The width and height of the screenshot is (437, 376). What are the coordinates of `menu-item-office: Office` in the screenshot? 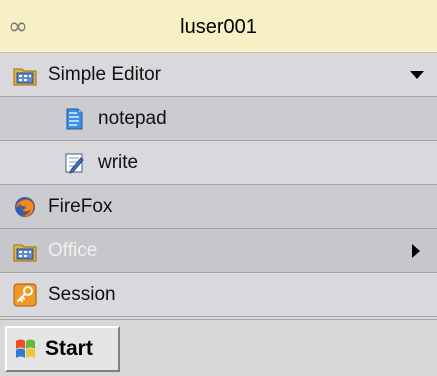 It's located at (218, 251).